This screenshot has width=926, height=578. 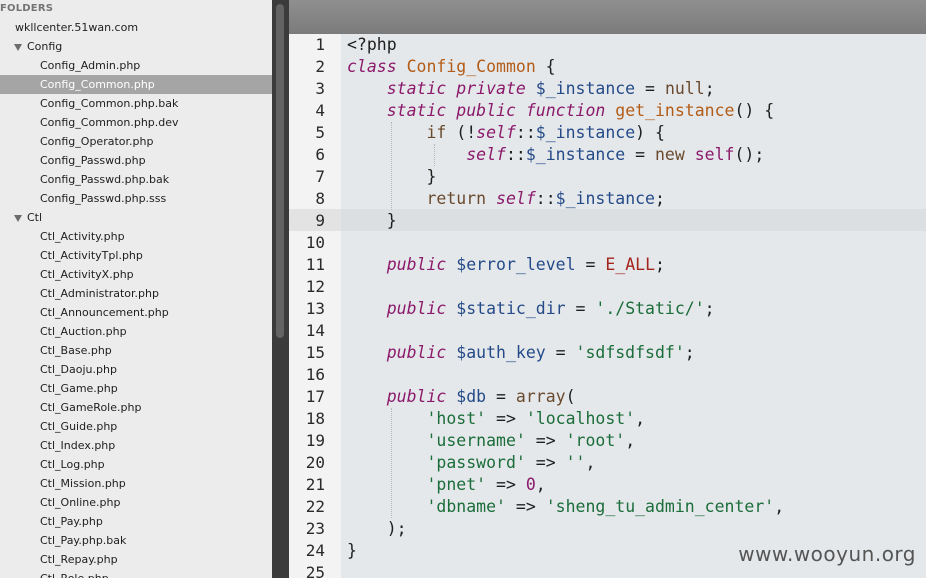 I want to click on code-token: 'host', so click(x=456, y=418).